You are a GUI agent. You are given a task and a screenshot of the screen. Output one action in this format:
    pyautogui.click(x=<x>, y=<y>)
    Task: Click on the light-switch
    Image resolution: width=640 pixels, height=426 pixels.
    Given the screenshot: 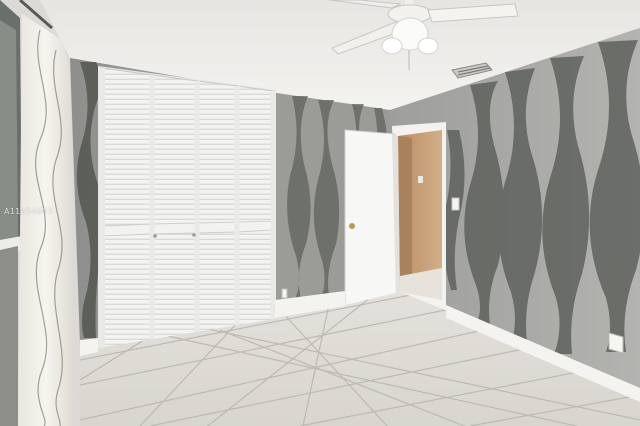 What is the action you would take?
    pyautogui.click(x=455, y=204)
    